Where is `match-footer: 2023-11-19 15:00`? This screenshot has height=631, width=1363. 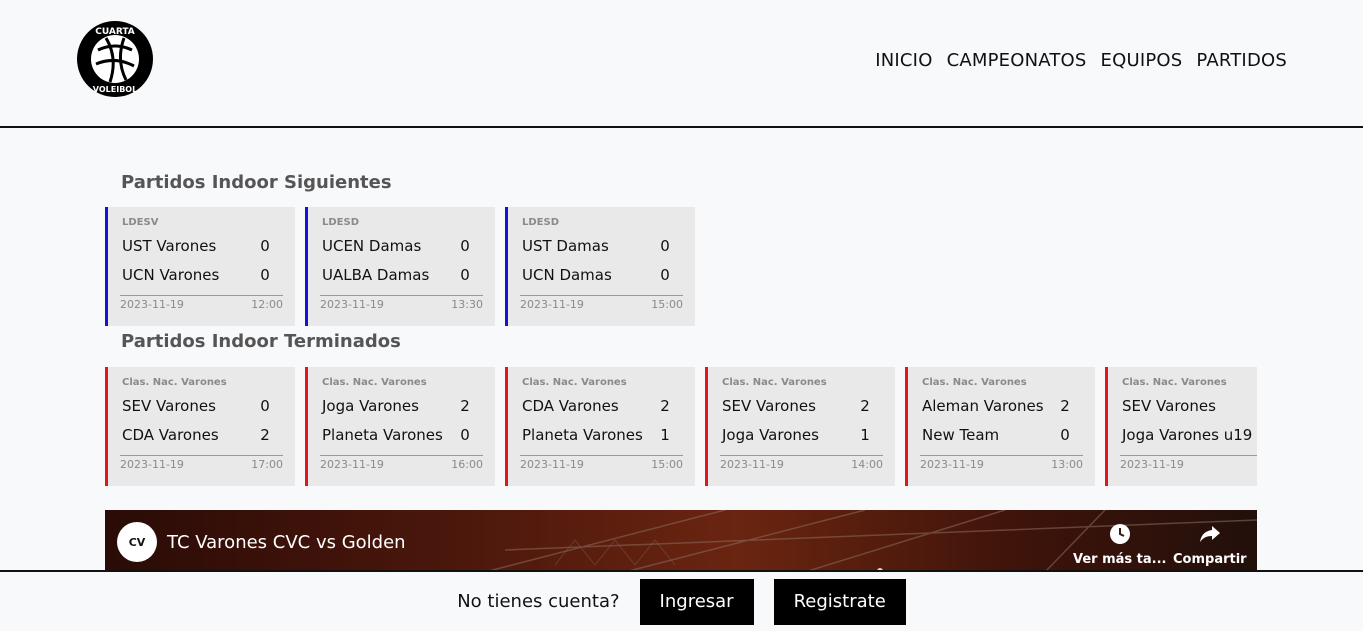
match-footer: 2023-11-19 15:00 is located at coordinates (601, 303).